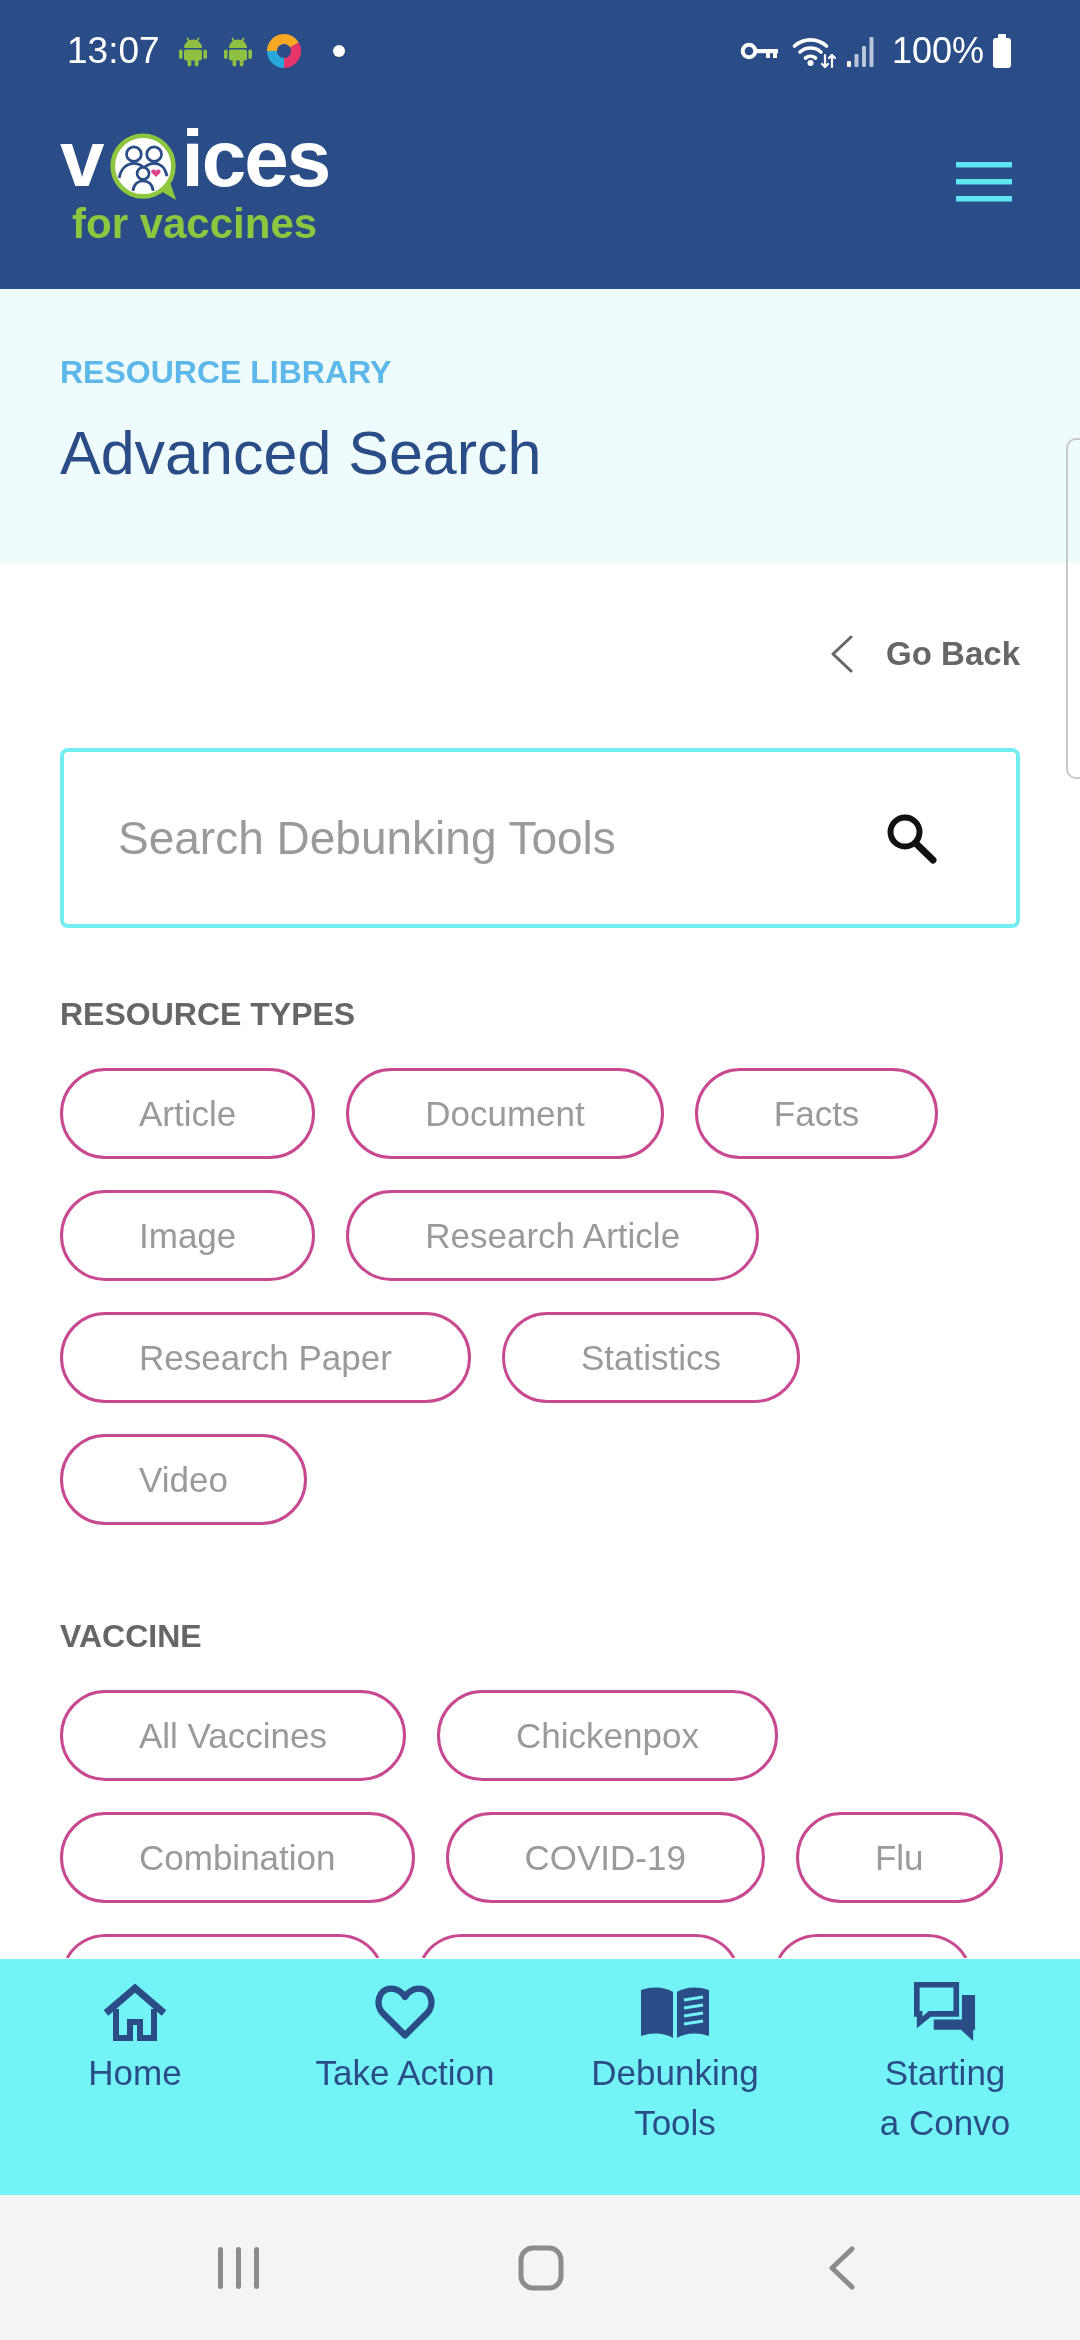 The height and width of the screenshot is (2340, 1080). Describe the element at coordinates (505, 1113) in the screenshot. I see `filter-chip: Document` at that location.